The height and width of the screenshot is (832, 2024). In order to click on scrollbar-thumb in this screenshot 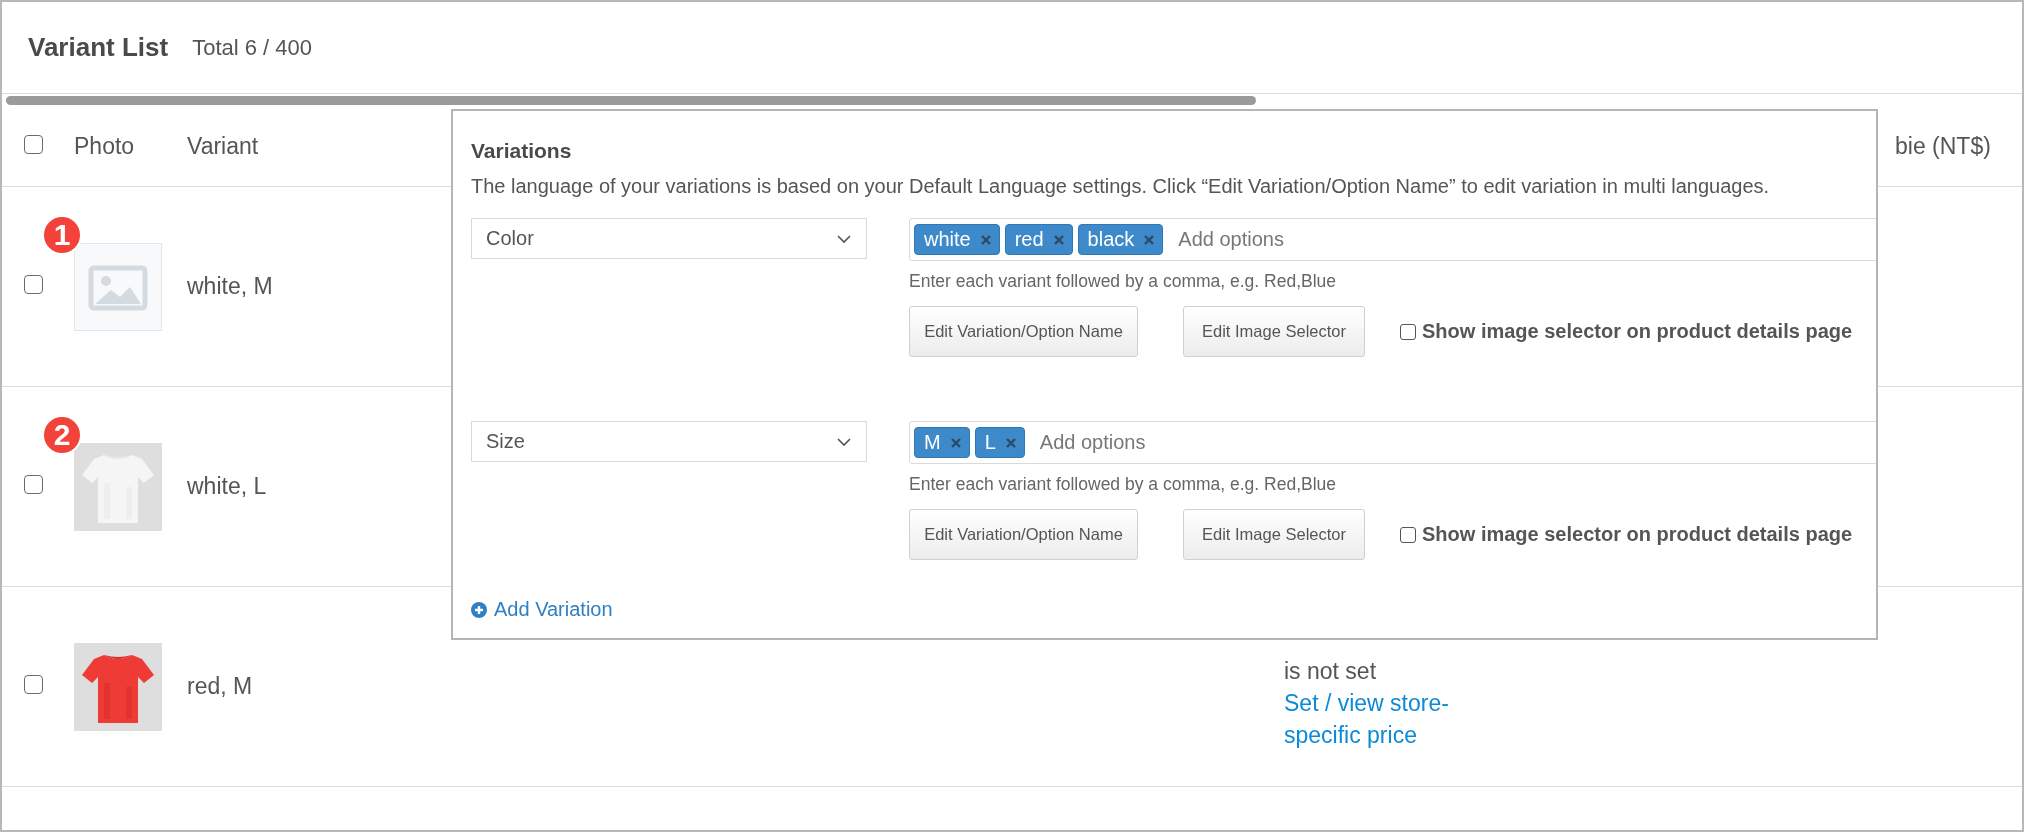, I will do `click(631, 100)`.